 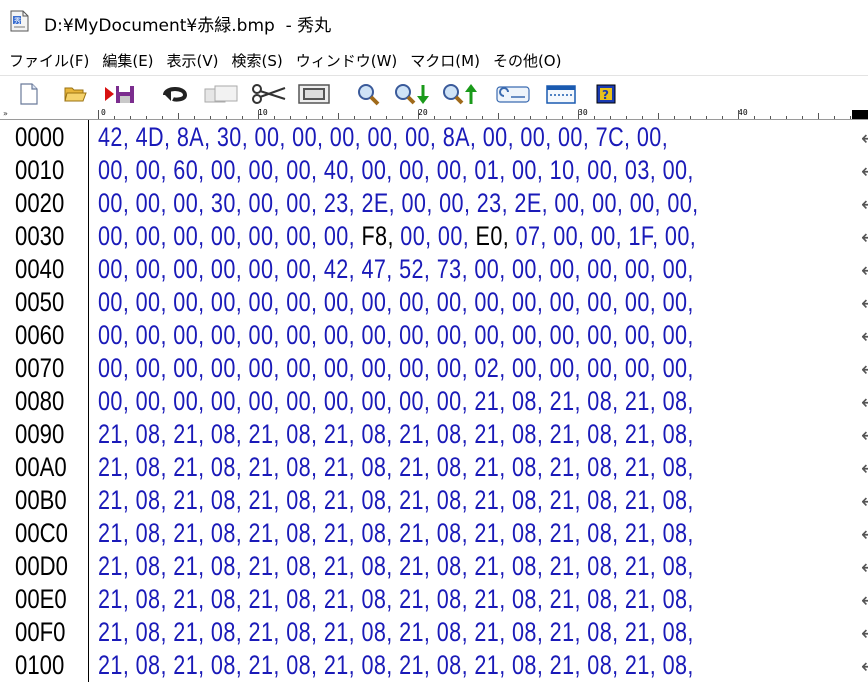 I want to click on open-button, so click(x=75, y=94).